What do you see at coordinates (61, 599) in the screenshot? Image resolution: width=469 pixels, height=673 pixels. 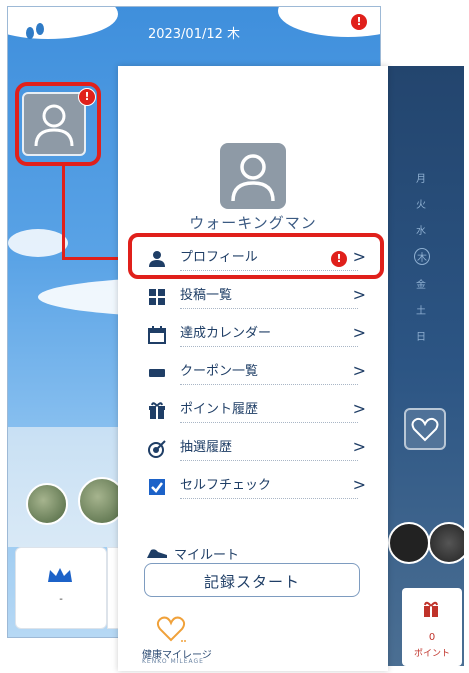 I see `ranking-value: -` at bounding box center [61, 599].